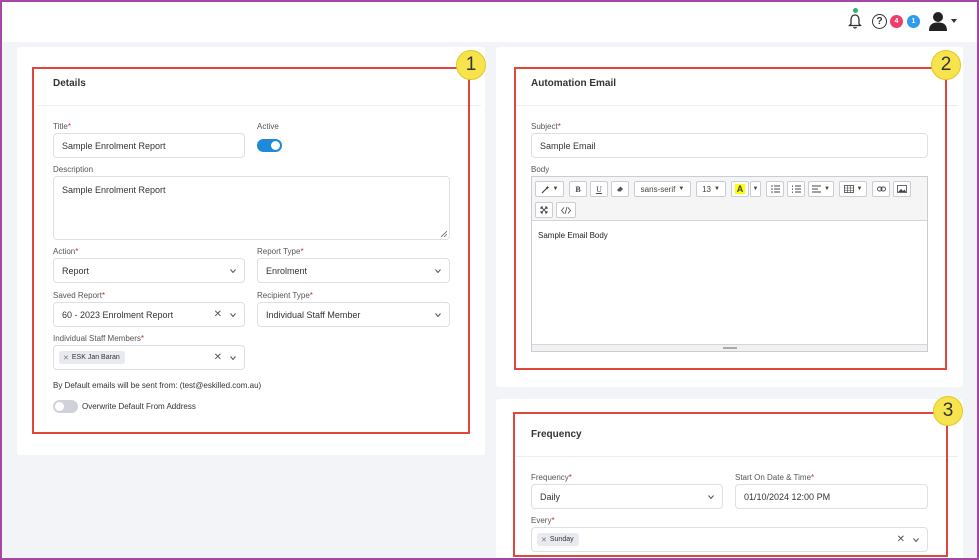 The height and width of the screenshot is (560, 979). Describe the element at coordinates (938, 21) in the screenshot. I see `user-avatar-icon` at that location.